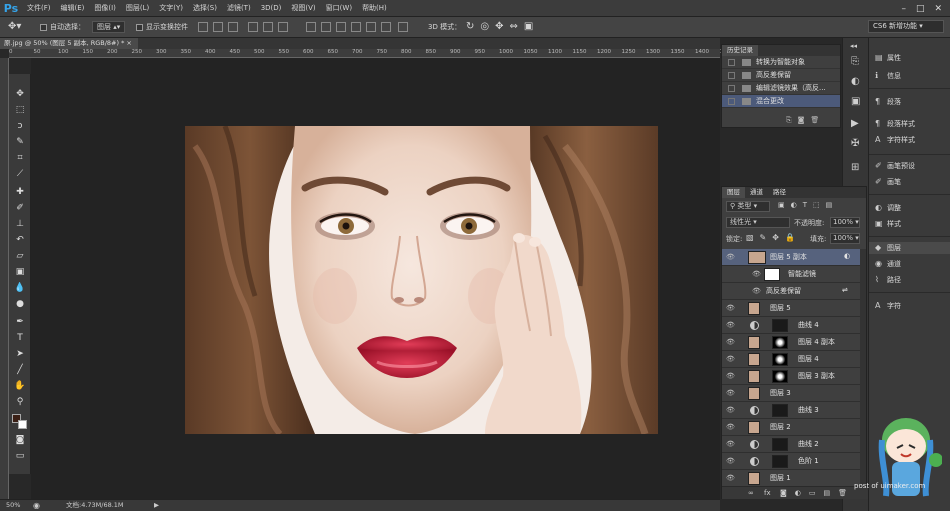  Describe the element at coordinates (20, 208) in the screenshot. I see `brush-tool-icon: ✐` at that location.